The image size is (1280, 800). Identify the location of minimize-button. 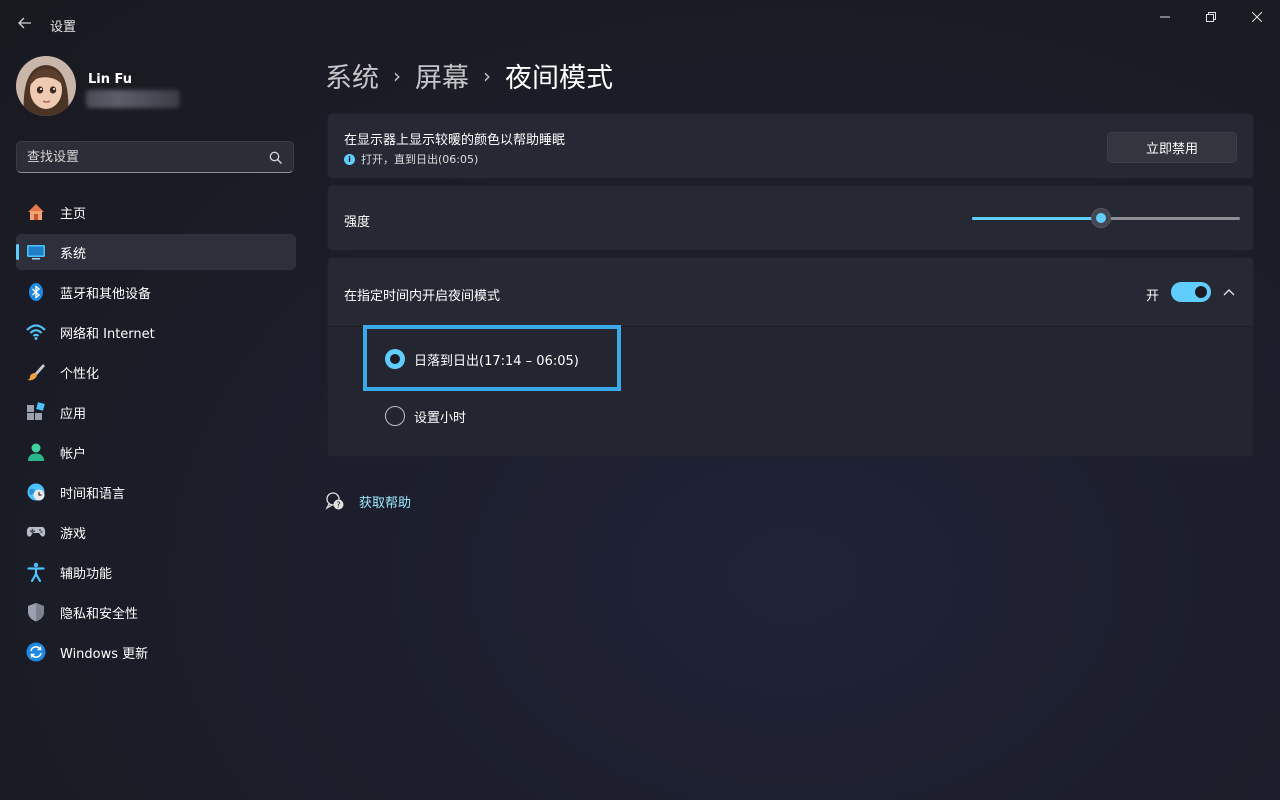
(1165, 17).